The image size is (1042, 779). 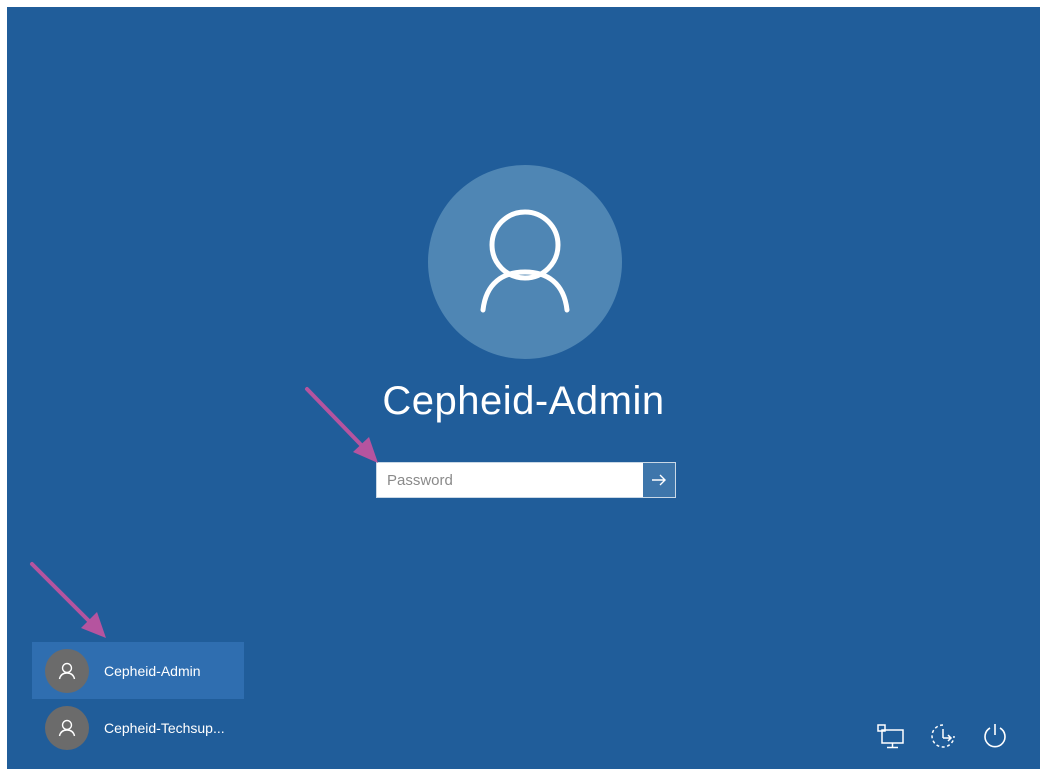 What do you see at coordinates (523, 401) in the screenshot?
I see `username-title: Cepheid-Admin` at bounding box center [523, 401].